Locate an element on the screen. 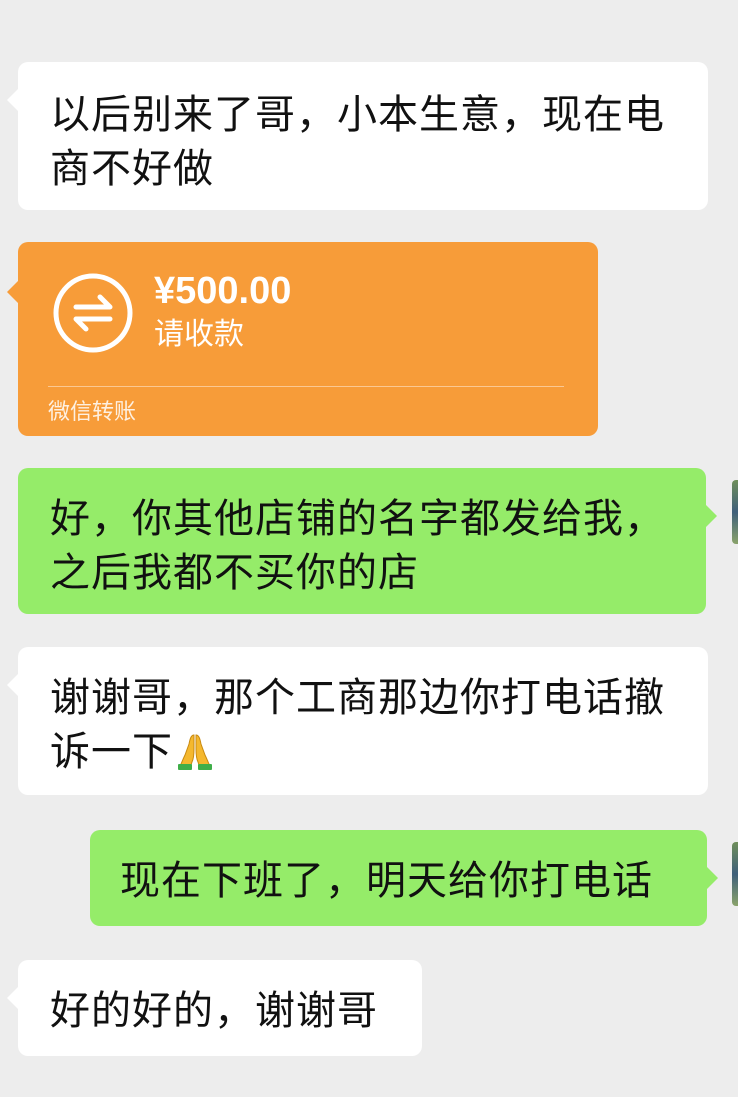  message-bubble-incoming: 以后别来了哥，小本生意，现在电商不好做 is located at coordinates (357, 136).